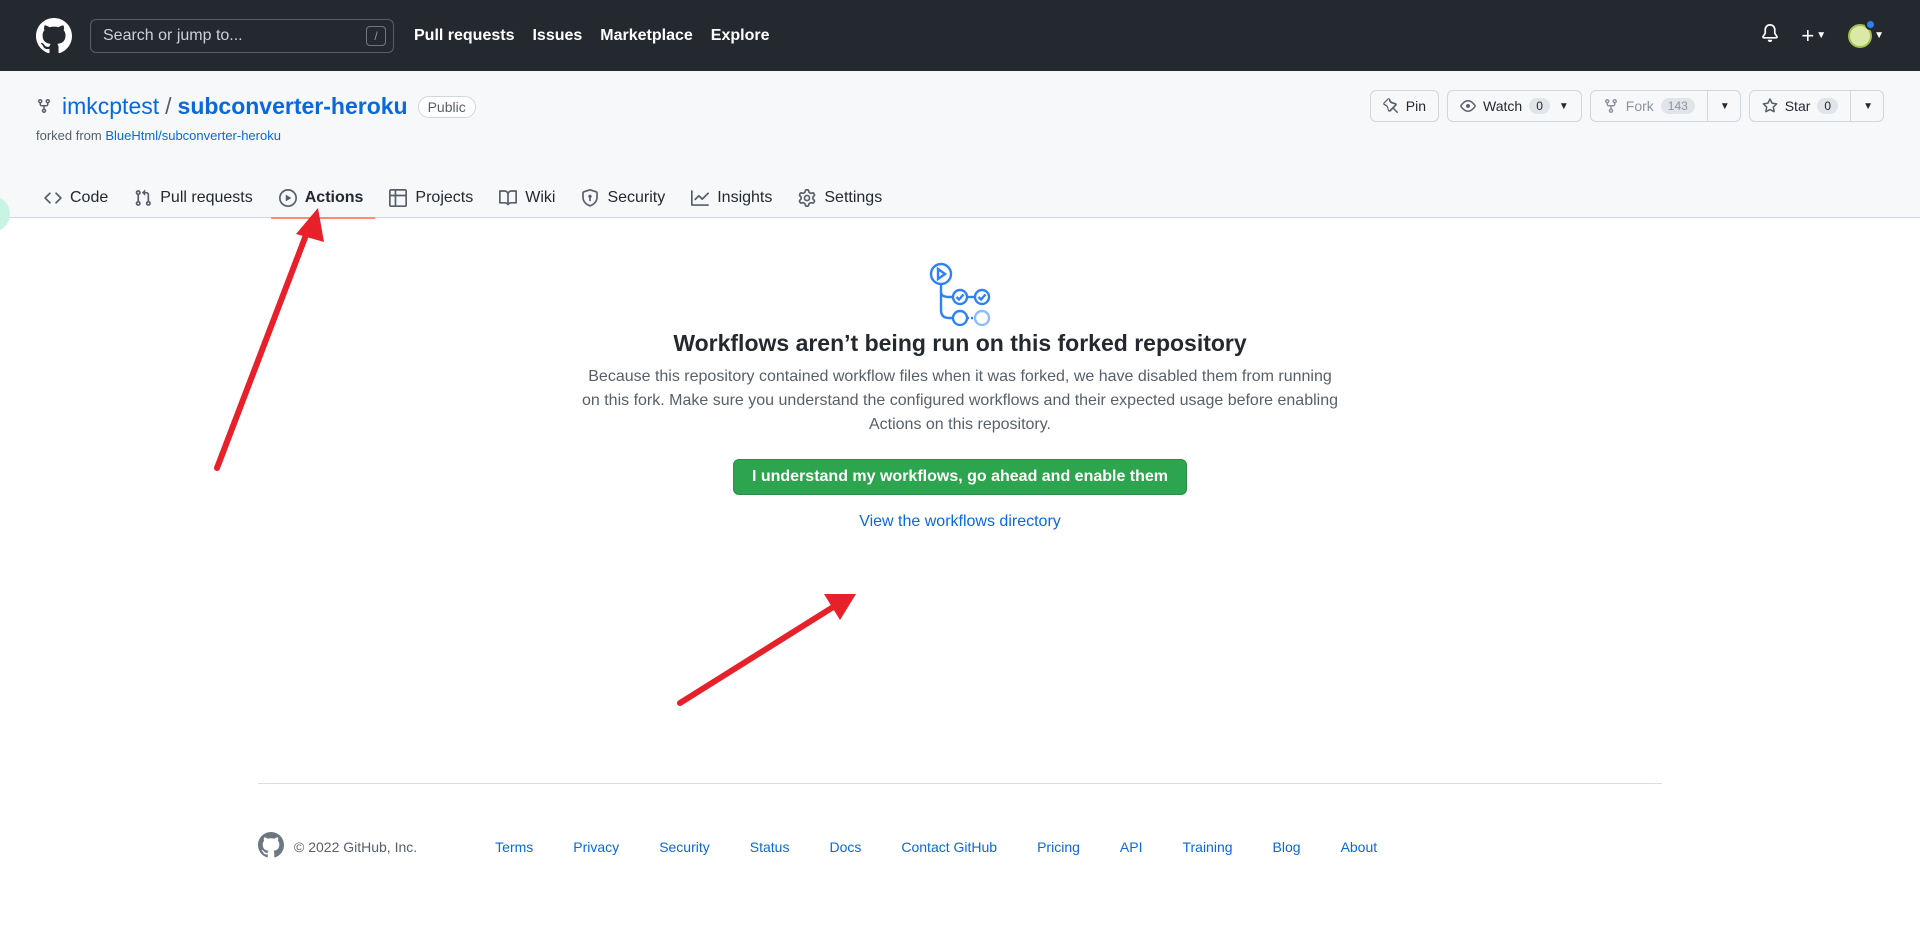 The image size is (1920, 951). I want to click on star-dropdown: ▼, so click(1866, 106).